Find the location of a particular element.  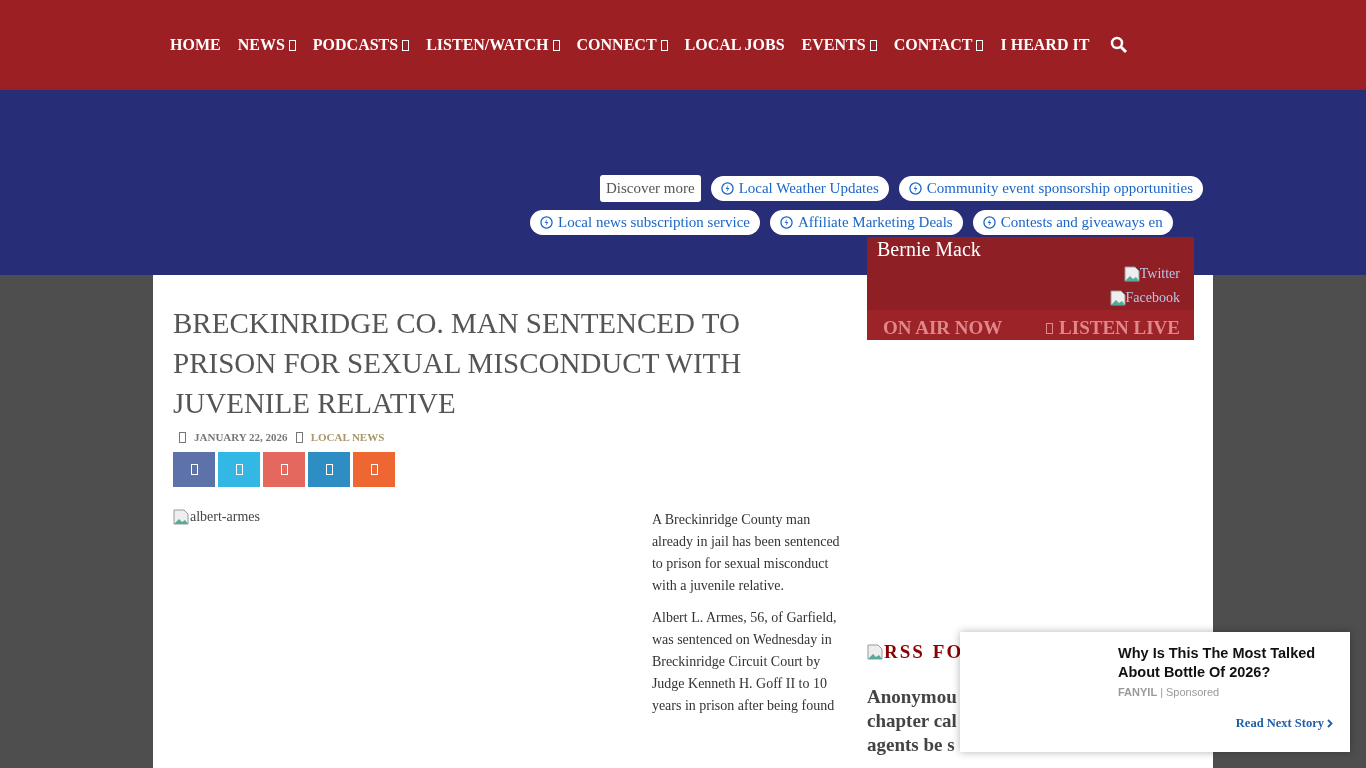

topic-chip: Contests and giveaways en is located at coordinates (1072, 222).